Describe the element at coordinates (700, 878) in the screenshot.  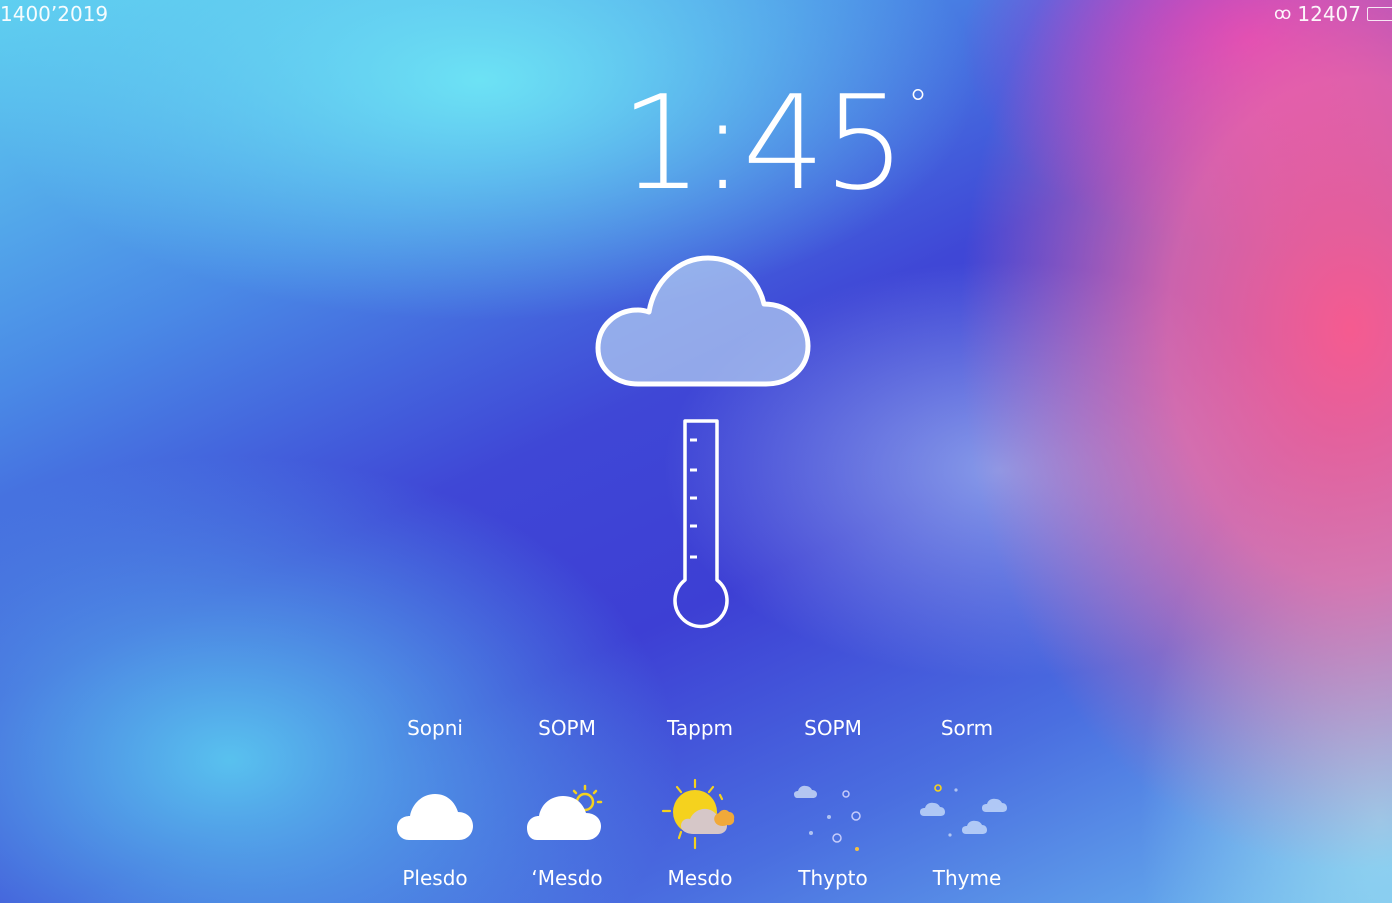
I see `forecast-condition-3: Mesdo` at that location.